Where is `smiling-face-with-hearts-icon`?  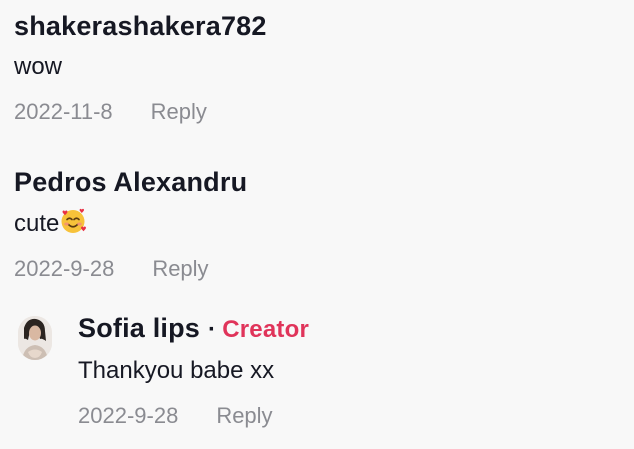 smiling-face-with-hearts-icon is located at coordinates (74, 220).